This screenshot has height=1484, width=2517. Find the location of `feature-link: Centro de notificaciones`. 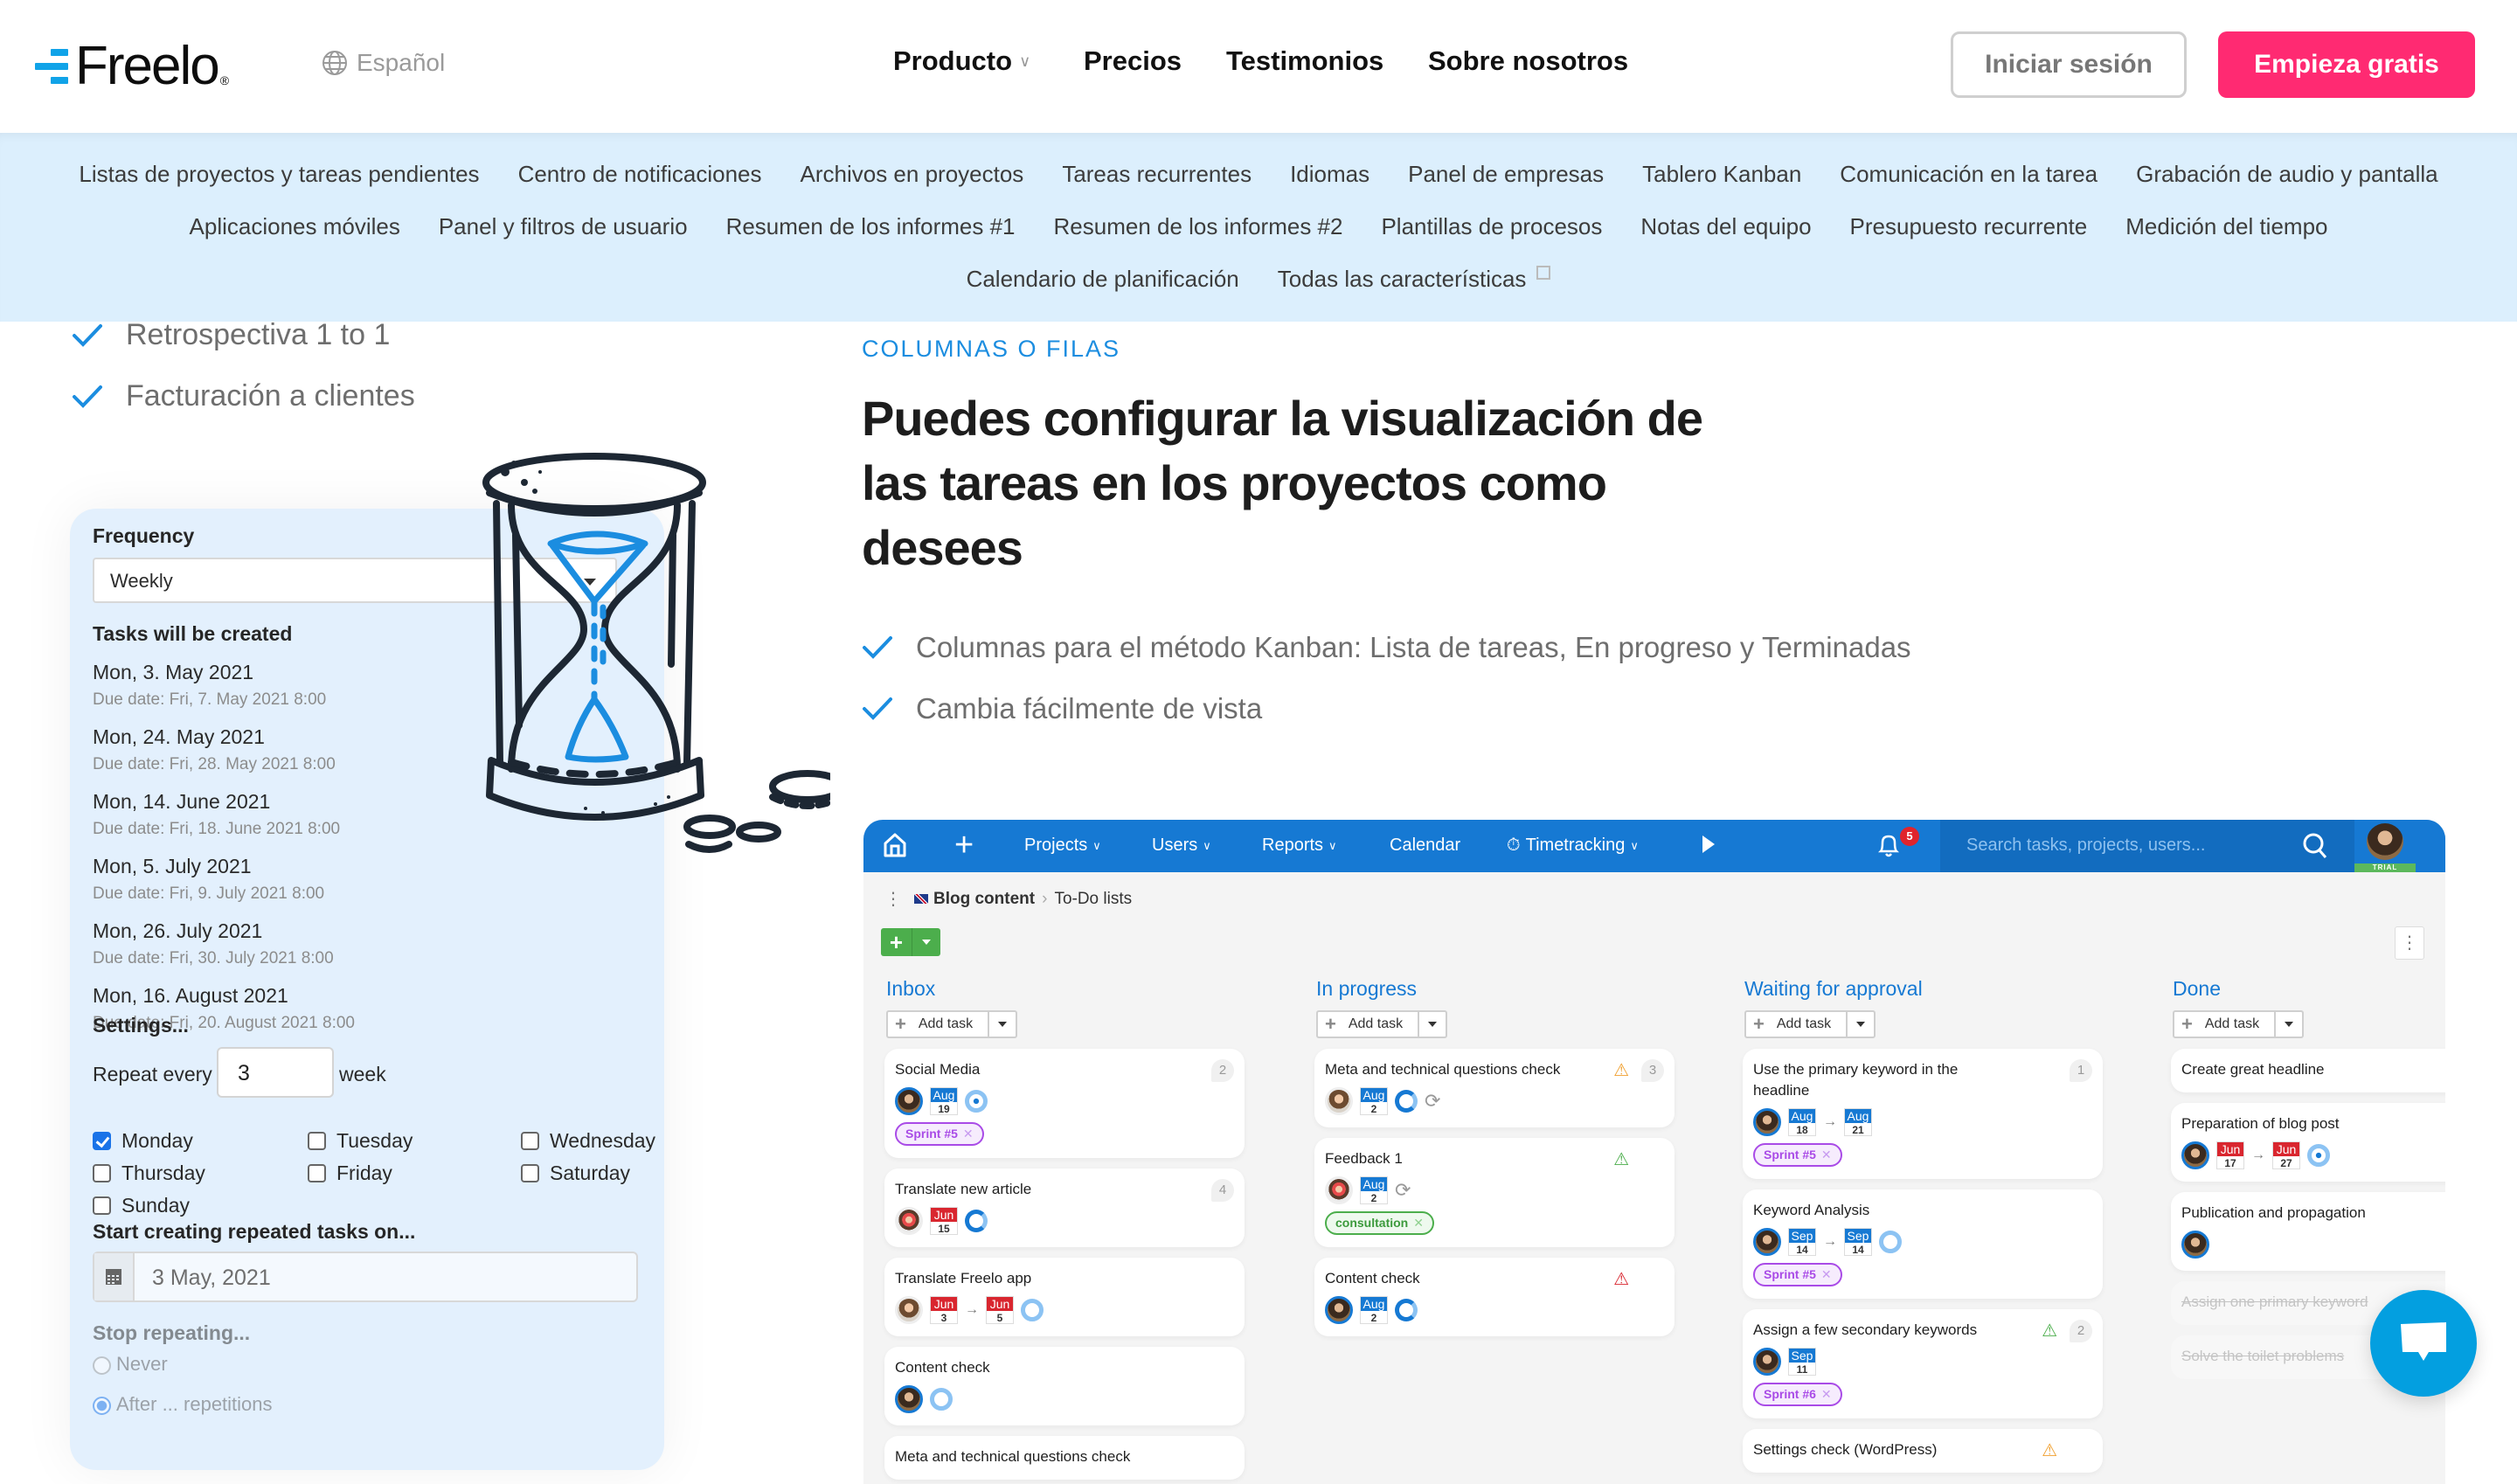

feature-link: Centro de notificaciones is located at coordinates (640, 174).